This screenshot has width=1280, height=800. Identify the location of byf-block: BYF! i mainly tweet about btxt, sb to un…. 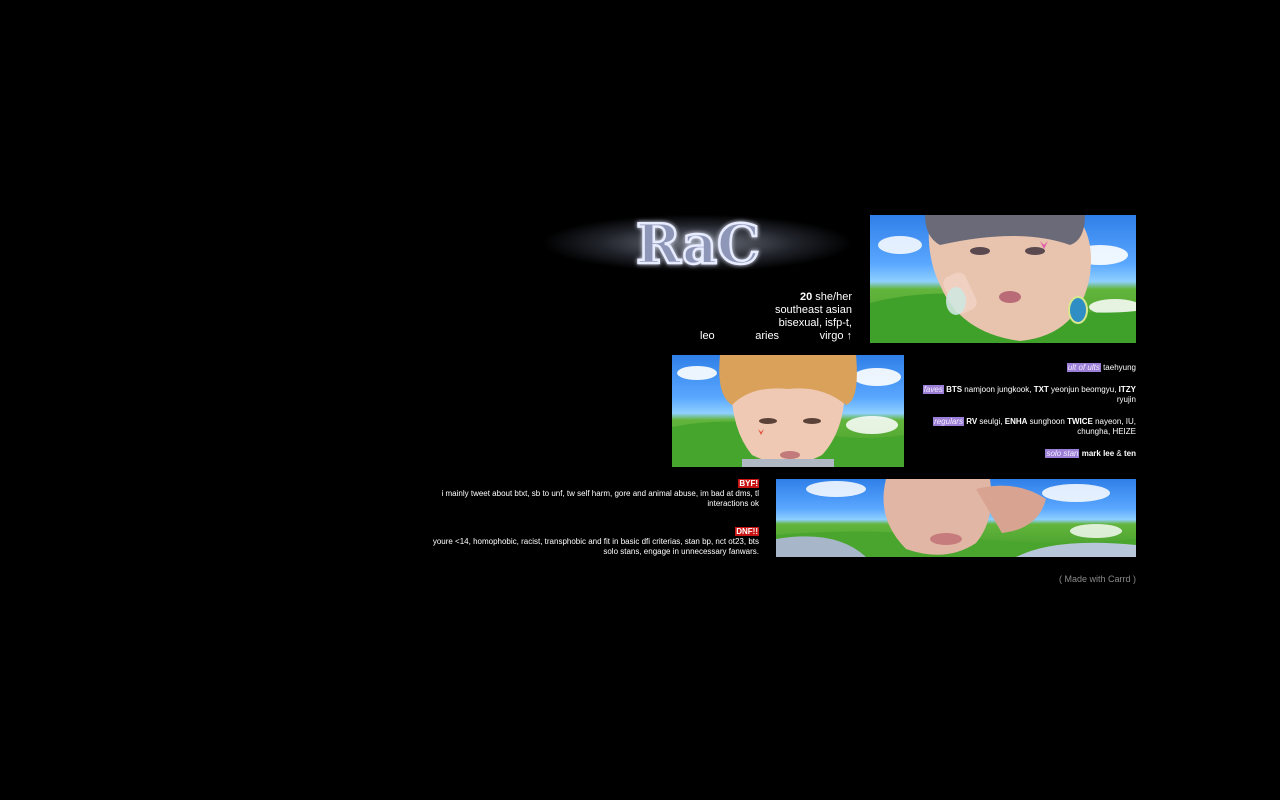
(593, 494).